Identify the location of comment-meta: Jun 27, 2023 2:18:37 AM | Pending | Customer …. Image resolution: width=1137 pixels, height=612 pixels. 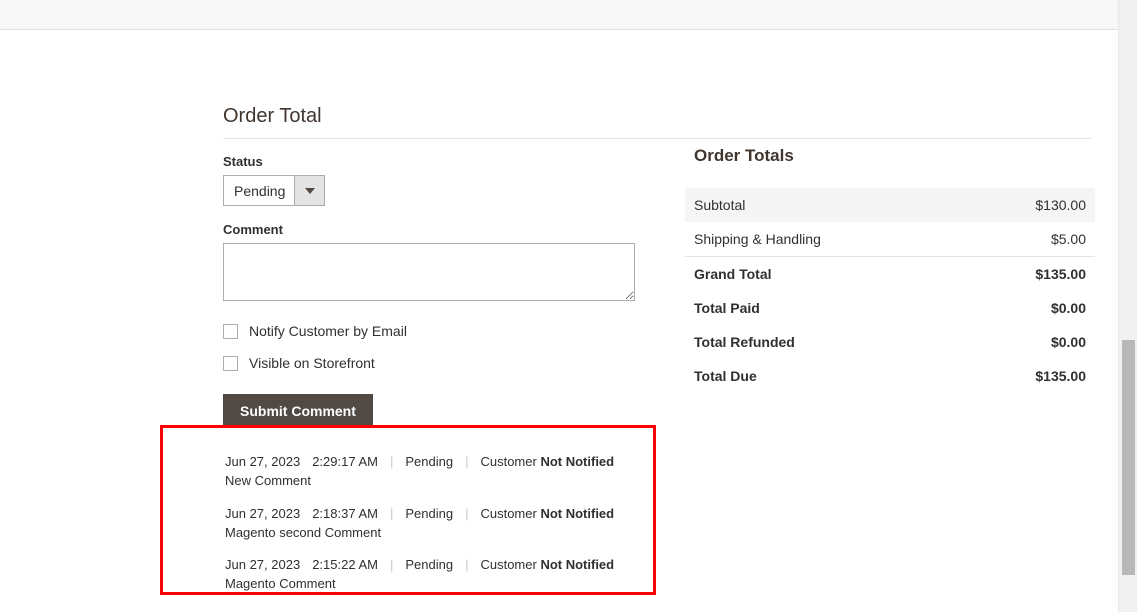
(439, 514).